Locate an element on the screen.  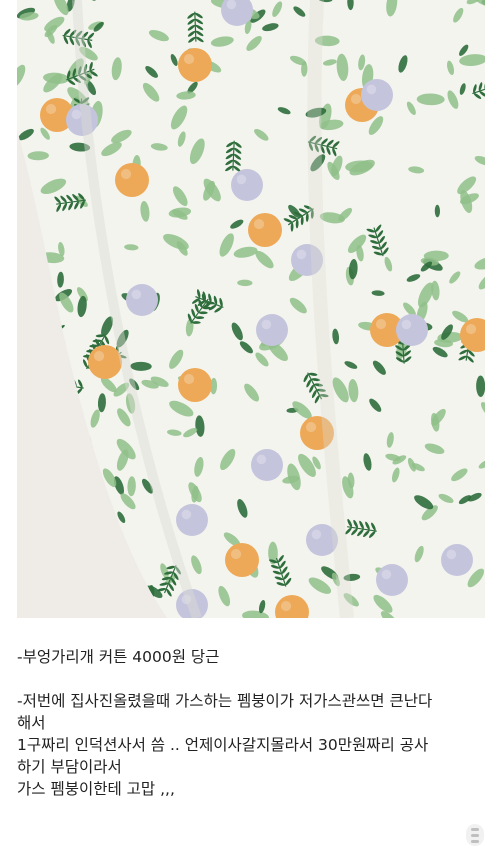
post-line: 가스 펨붕이한테 고맙 ,,, is located at coordinates (96, 789).